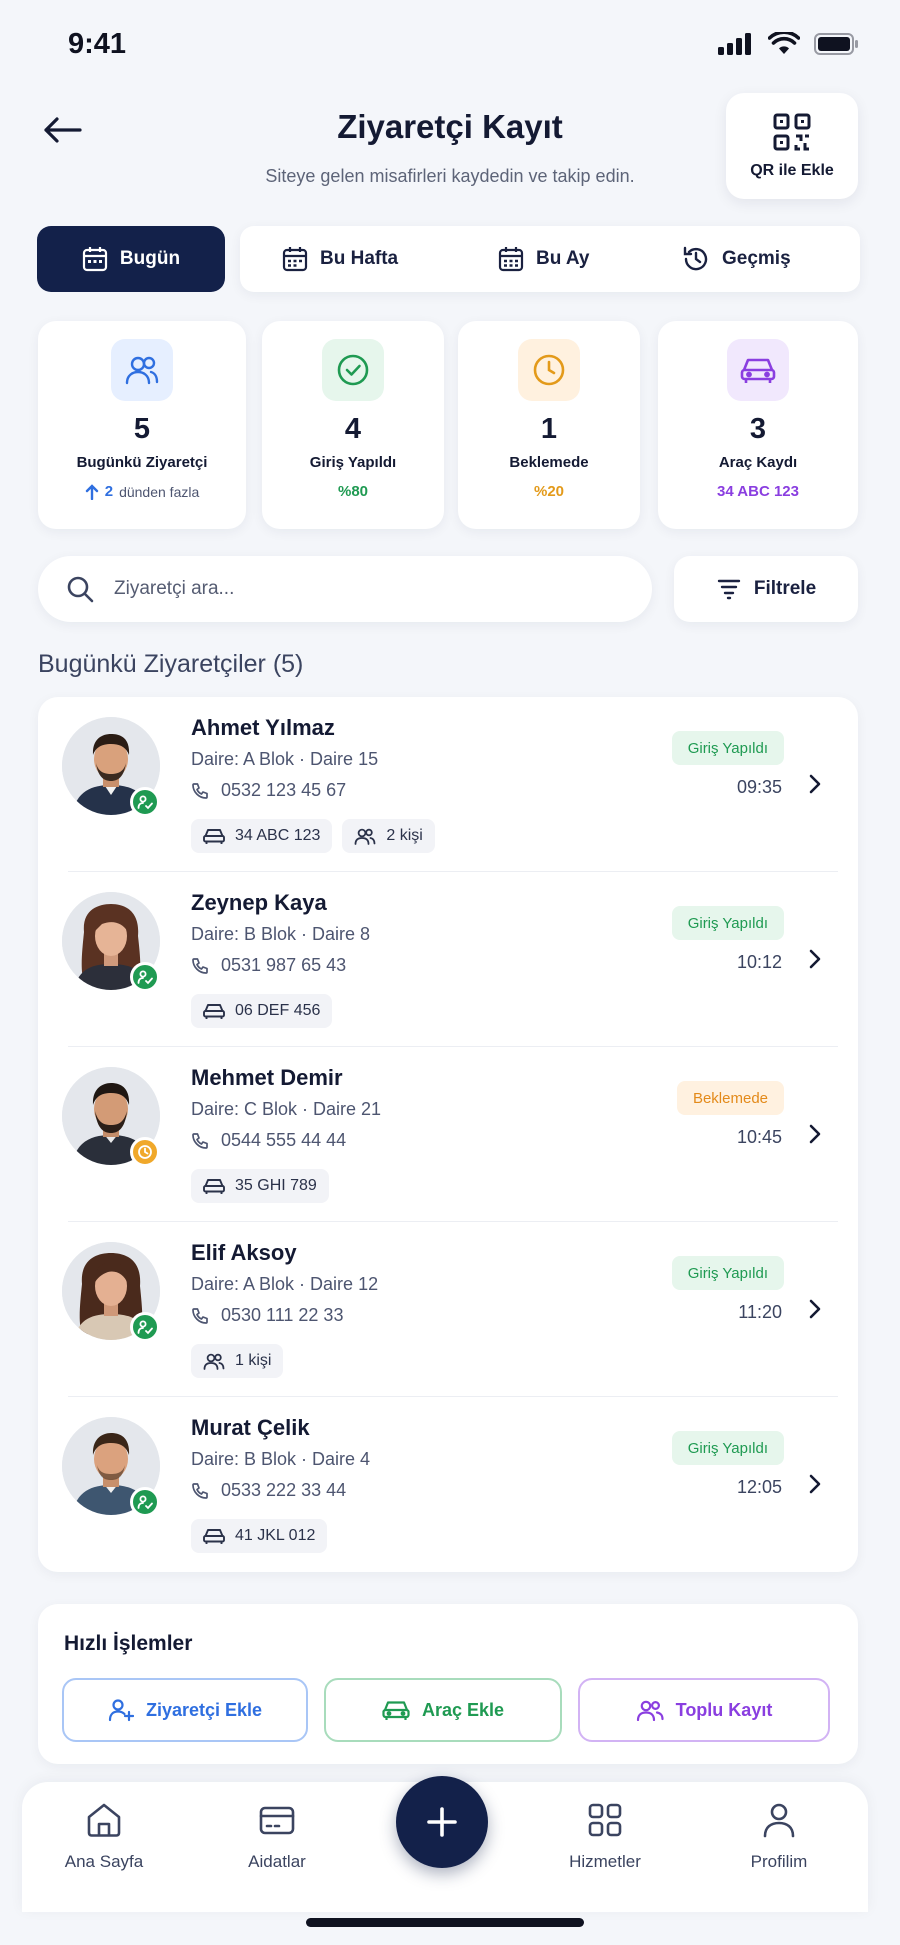  What do you see at coordinates (286, 1109) in the screenshot?
I see `visitor-unit: Daire: C Blok · Daire 21` at bounding box center [286, 1109].